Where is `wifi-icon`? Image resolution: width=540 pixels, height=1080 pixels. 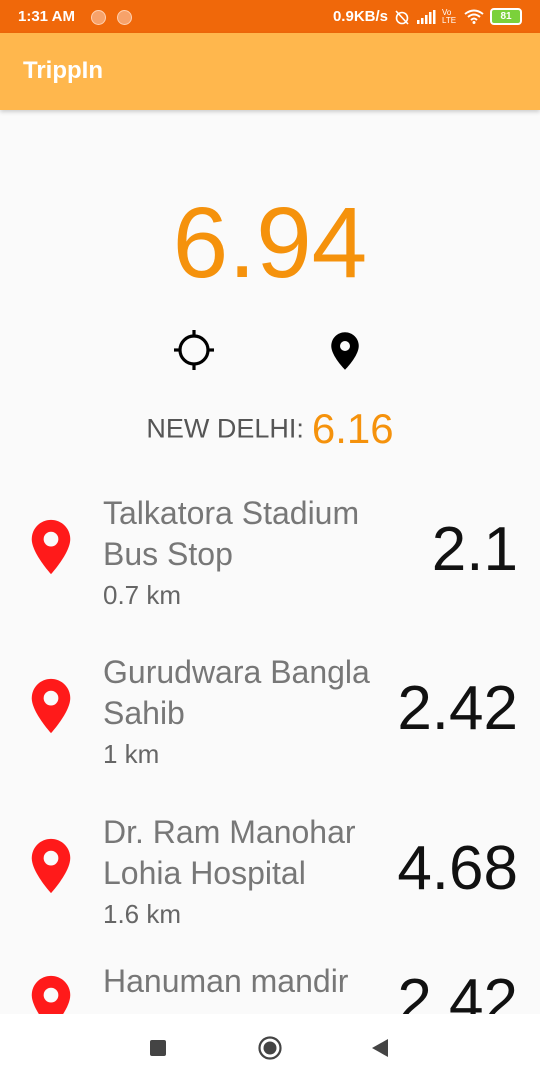 wifi-icon is located at coordinates (474, 16).